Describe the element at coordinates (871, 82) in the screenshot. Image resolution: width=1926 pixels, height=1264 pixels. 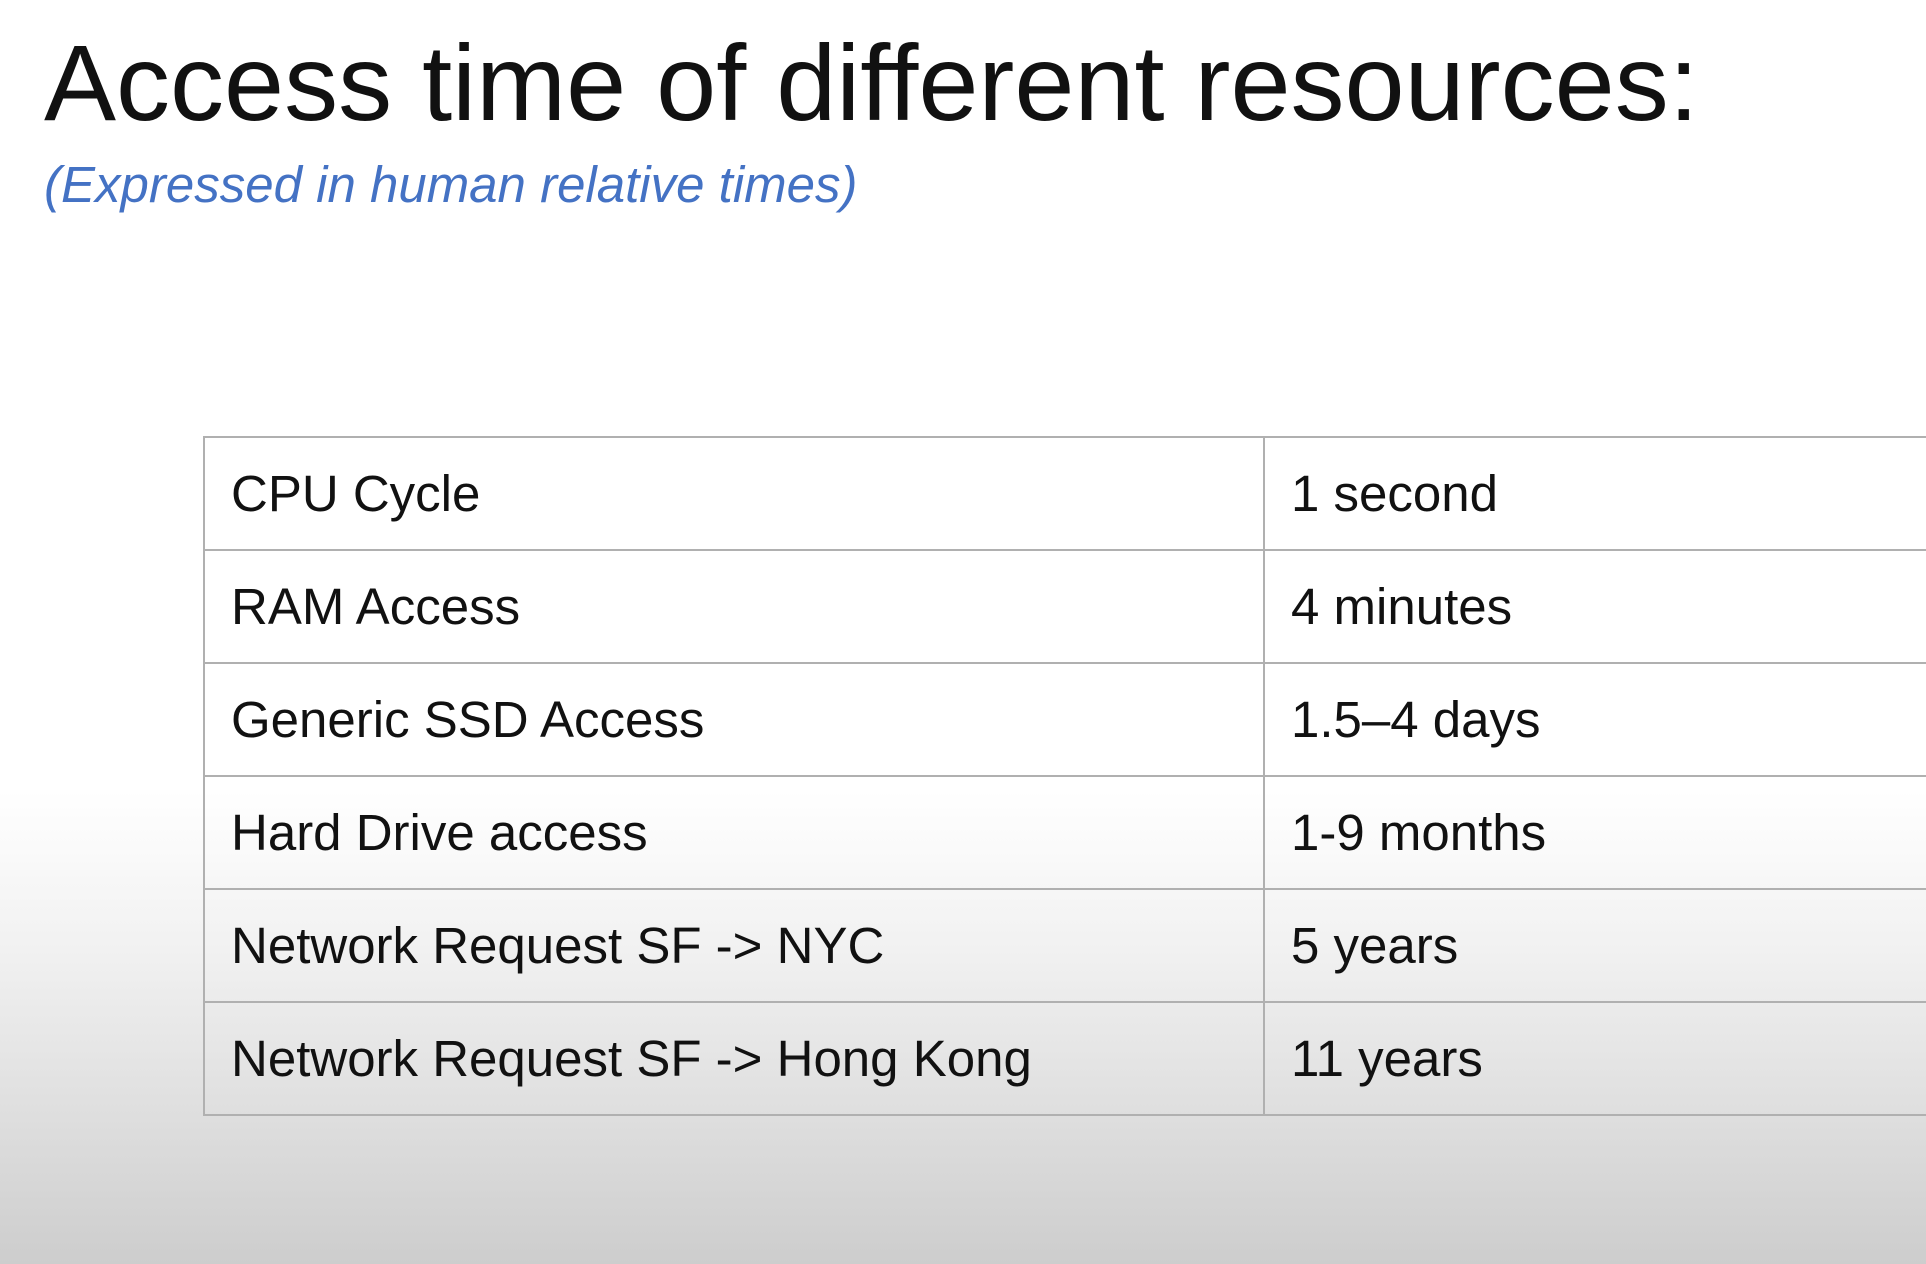
I see `slide-title: Access time of different resources:` at that location.